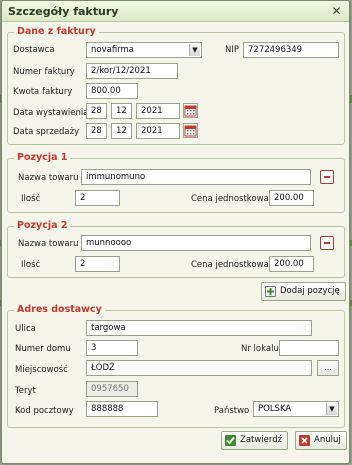 This screenshot has height=465, width=352. Describe the element at coordinates (261, 440) in the screenshot. I see `confirm-label: Zatwierdź` at that location.